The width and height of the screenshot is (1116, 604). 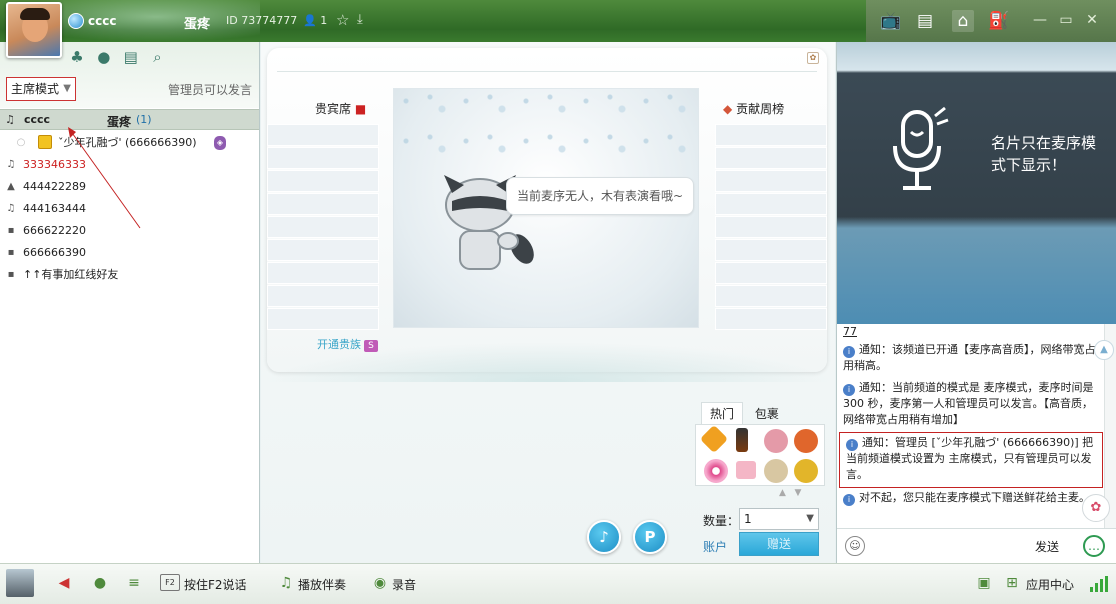 I want to click on stage-video: 当前麦序无人，木有表演看哦~, so click(x=546, y=208).